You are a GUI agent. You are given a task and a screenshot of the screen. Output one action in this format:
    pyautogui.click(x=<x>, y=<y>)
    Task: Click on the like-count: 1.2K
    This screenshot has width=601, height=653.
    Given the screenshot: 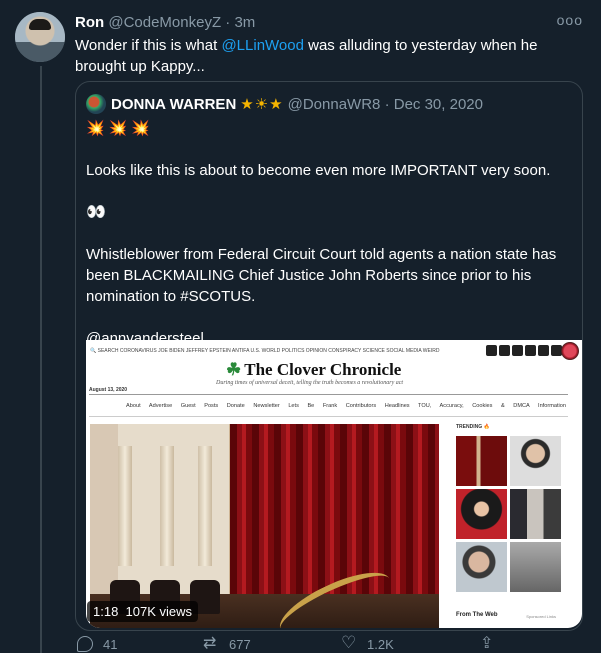 What is the action you would take?
    pyautogui.click(x=380, y=644)
    